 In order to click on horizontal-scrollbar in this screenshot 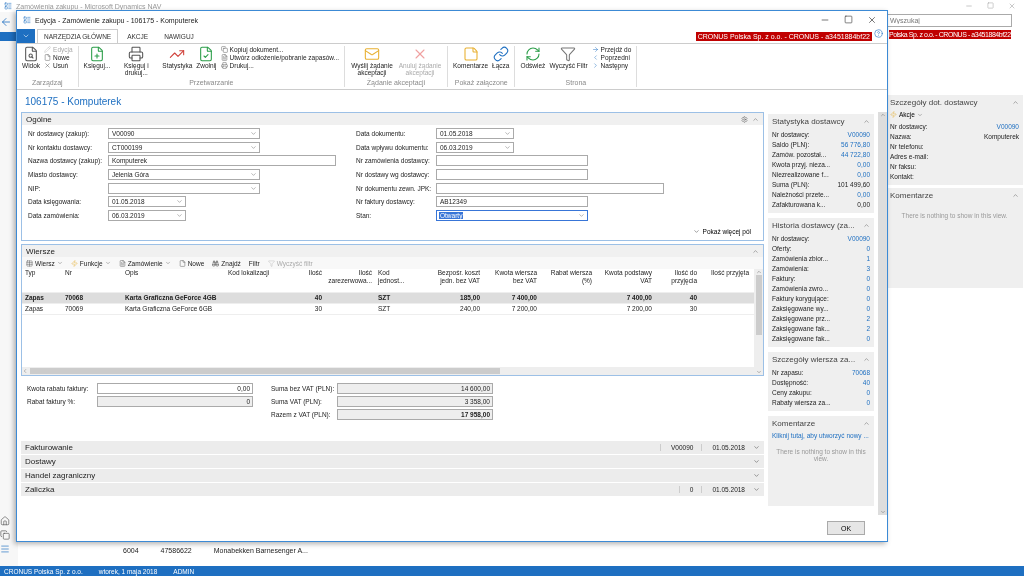, I will do `click(388, 371)`.